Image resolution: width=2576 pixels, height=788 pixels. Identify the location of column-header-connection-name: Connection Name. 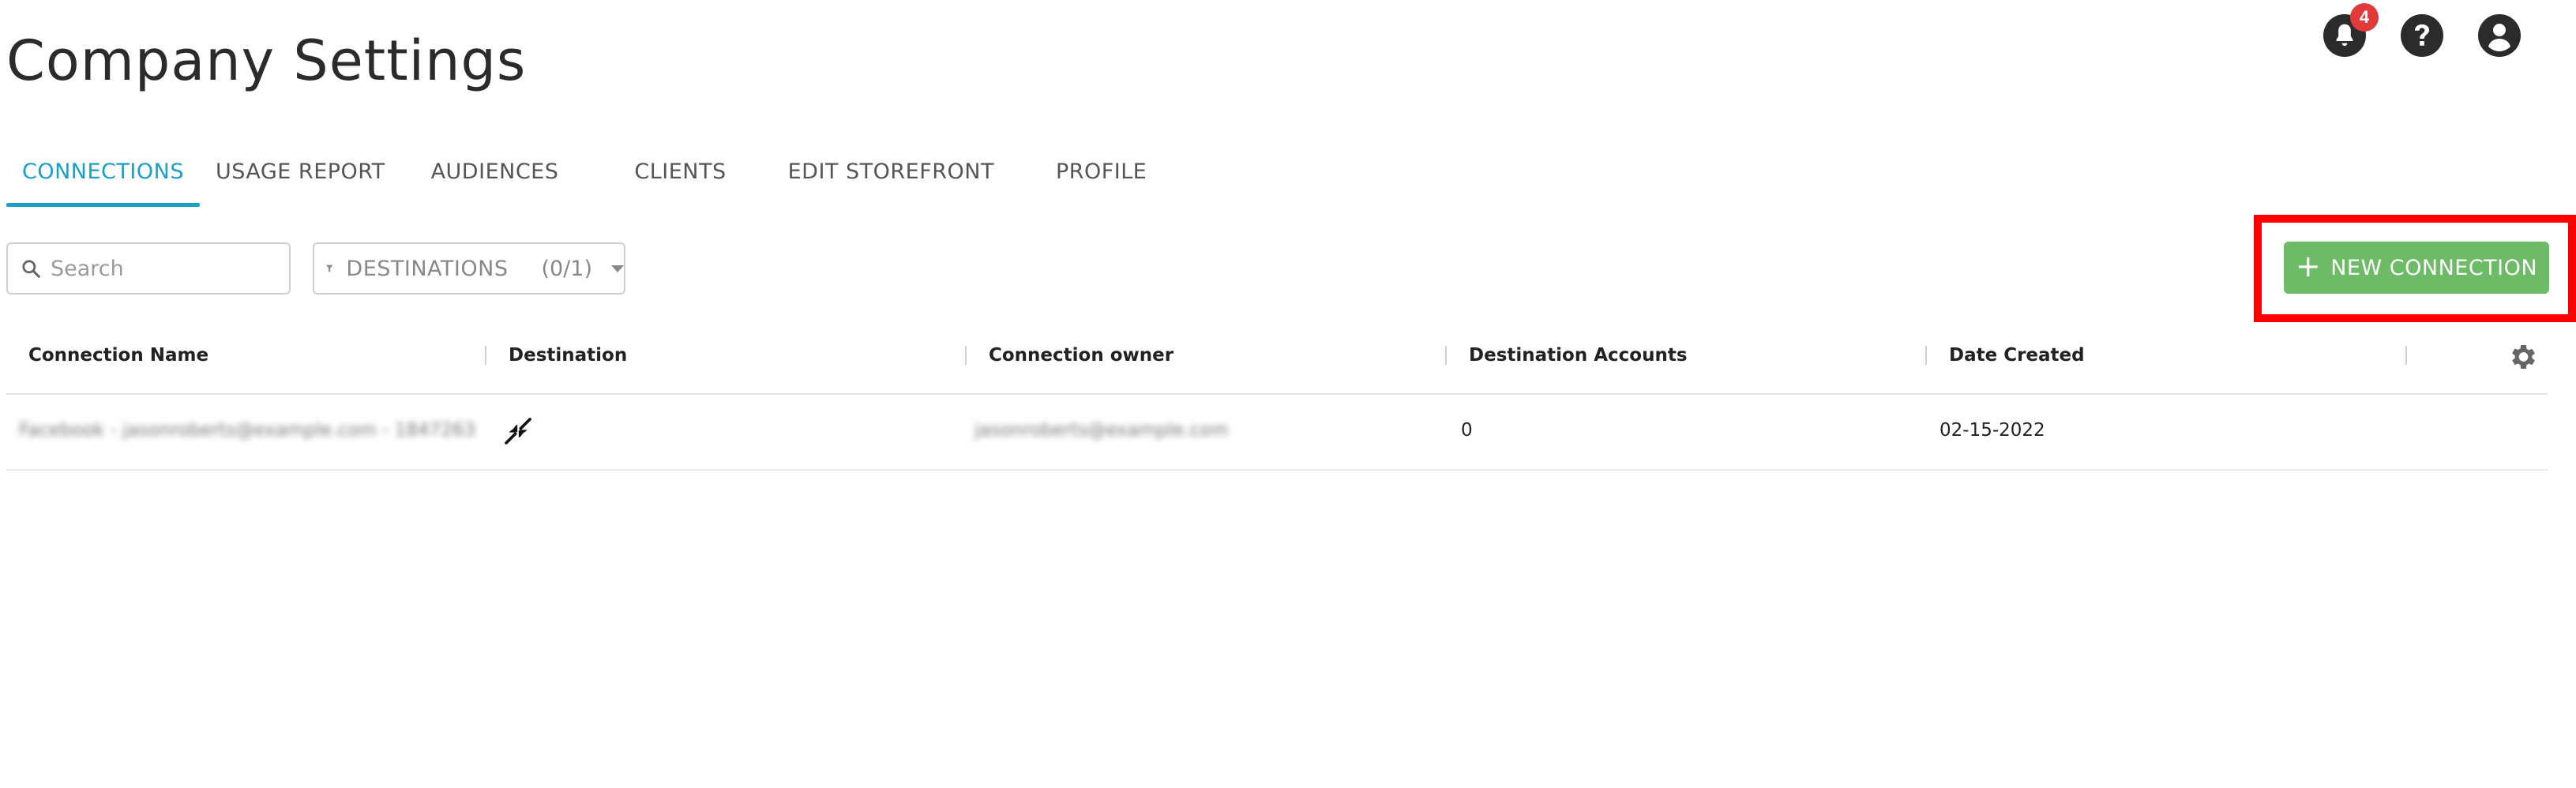
(118, 355).